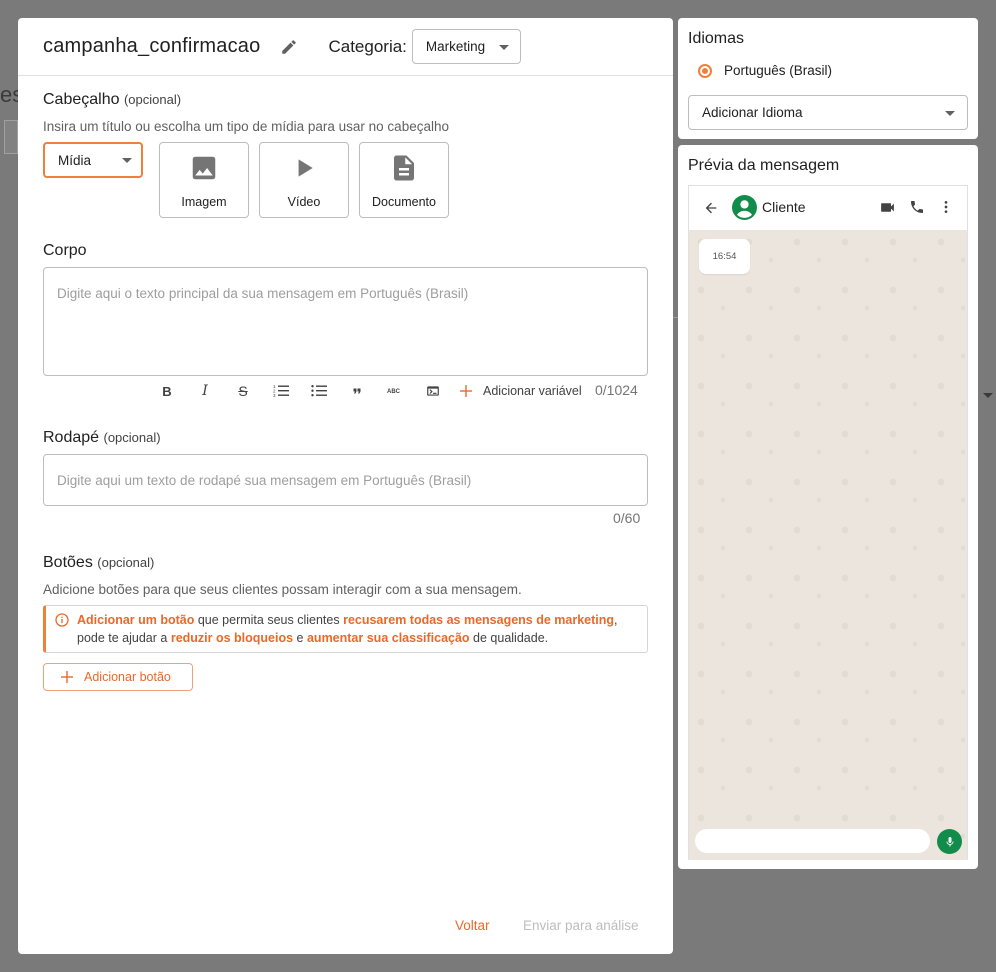 The height and width of the screenshot is (972, 996). What do you see at coordinates (243, 391) in the screenshot?
I see `strikethrough-icon: S` at bounding box center [243, 391].